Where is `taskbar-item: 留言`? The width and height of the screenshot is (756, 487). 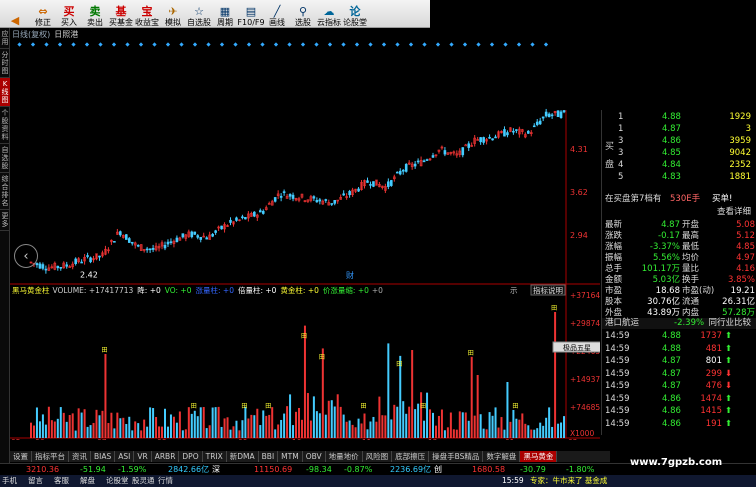
taskbar-item: 留言 is located at coordinates (35, 481).